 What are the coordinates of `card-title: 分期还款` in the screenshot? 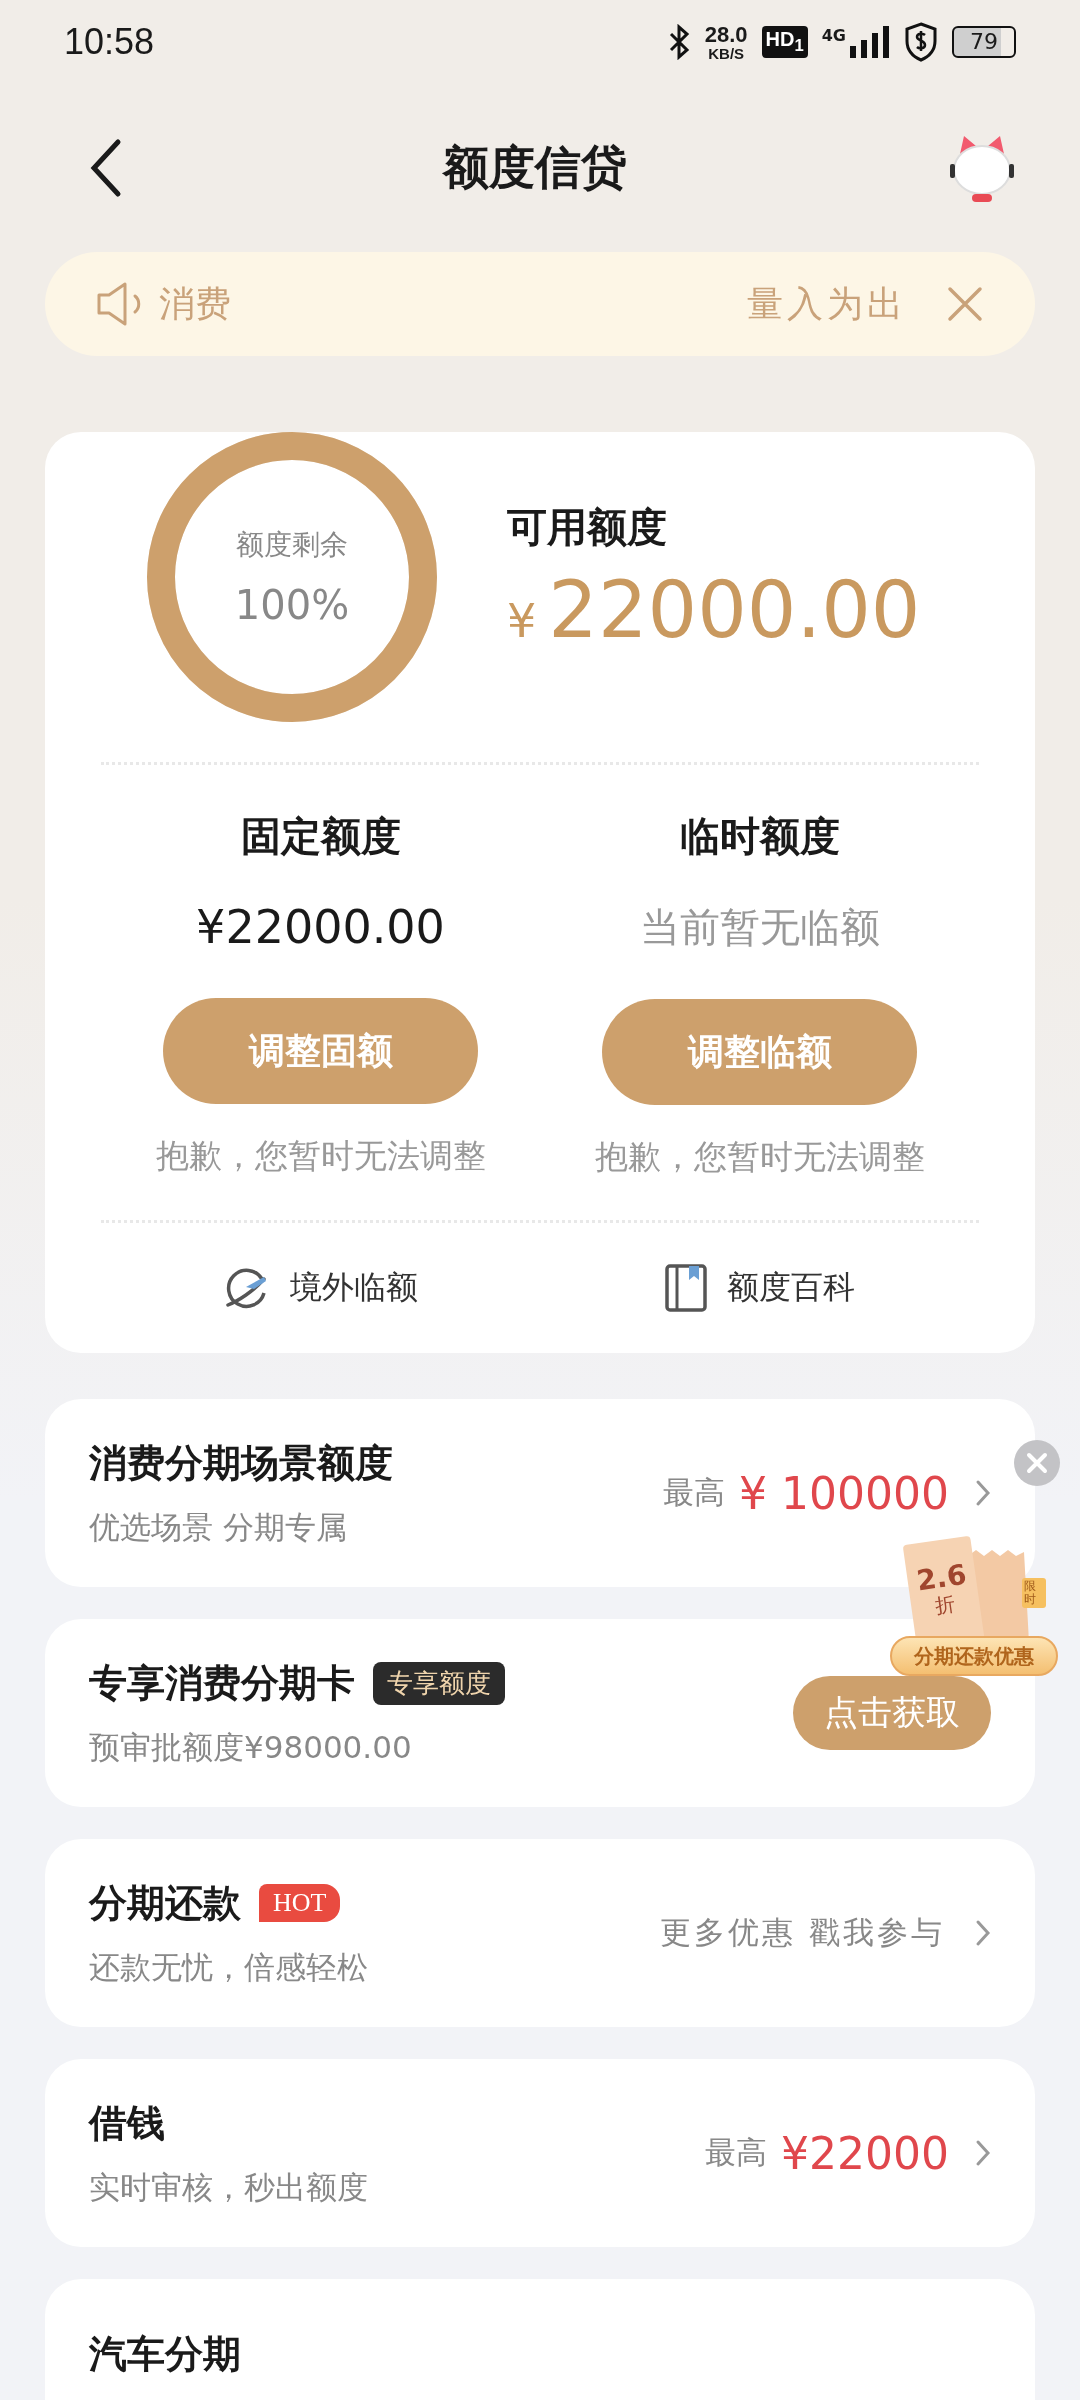 It's located at (165, 1903).